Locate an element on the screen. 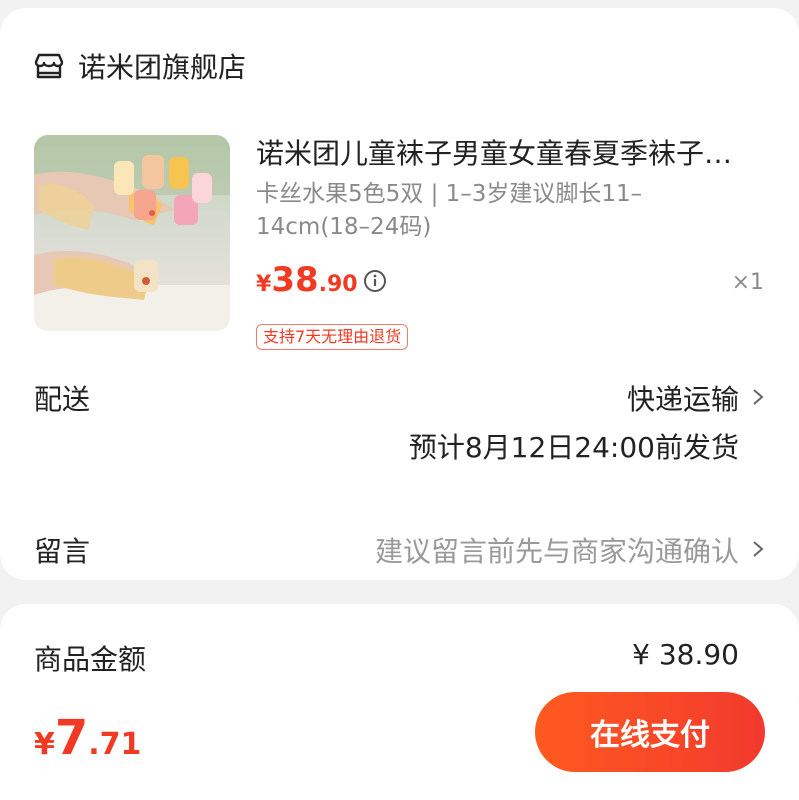 The height and width of the screenshot is (800, 799). shop-name: 诺米团旗舰店 is located at coordinates (162, 67).